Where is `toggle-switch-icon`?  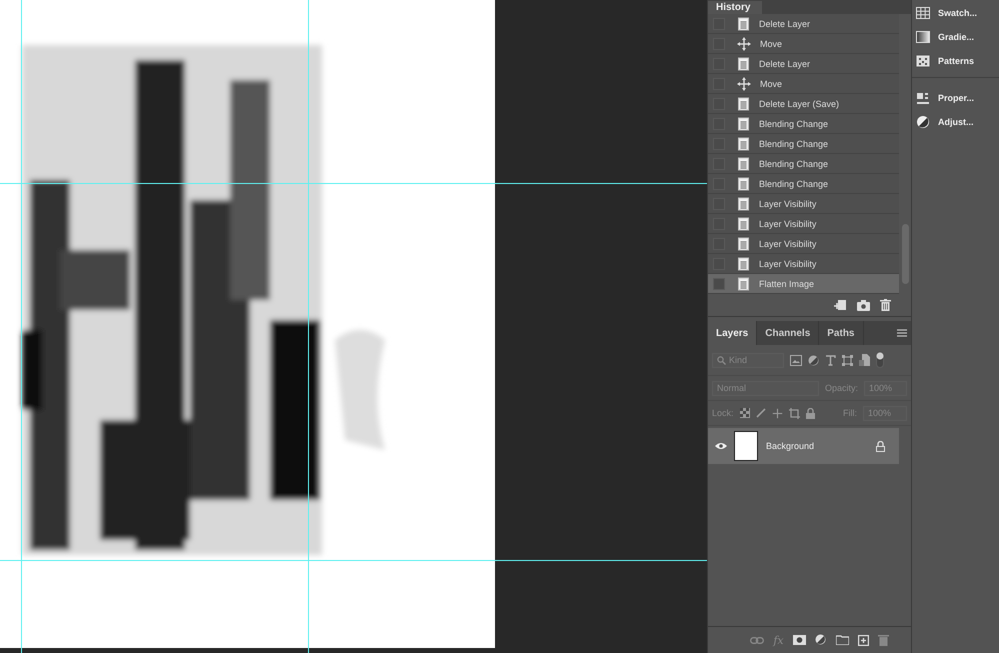 toggle-switch-icon is located at coordinates (880, 360).